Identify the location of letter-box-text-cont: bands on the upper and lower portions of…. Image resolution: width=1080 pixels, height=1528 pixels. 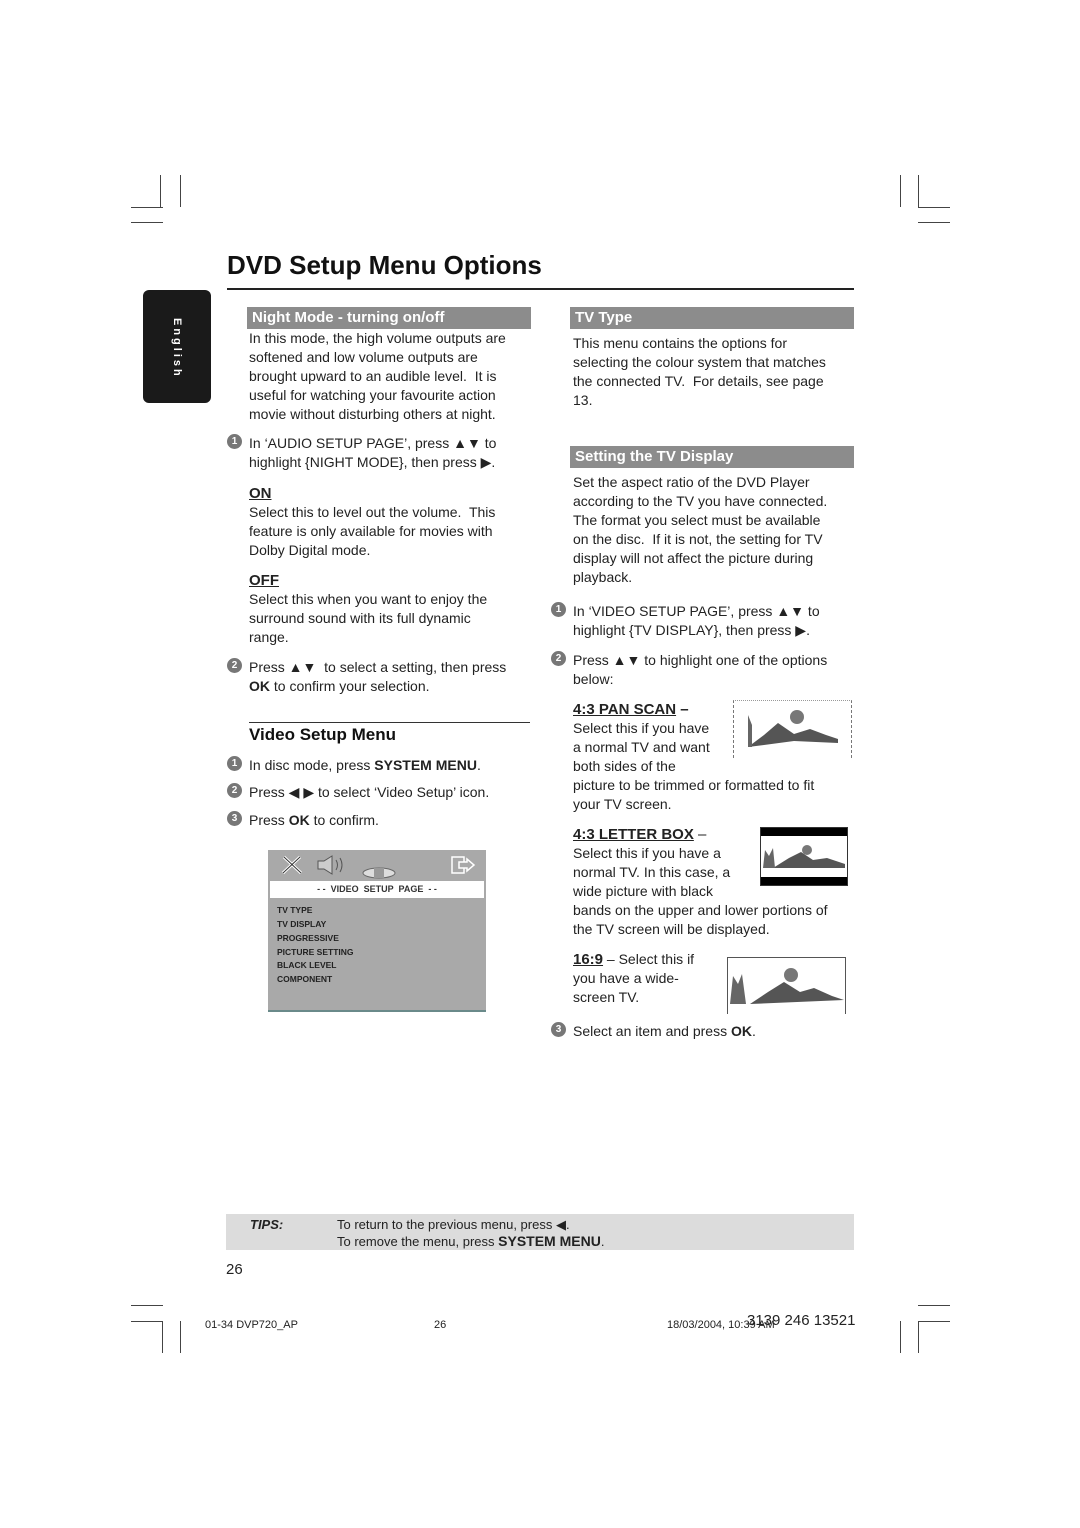
(700, 919).